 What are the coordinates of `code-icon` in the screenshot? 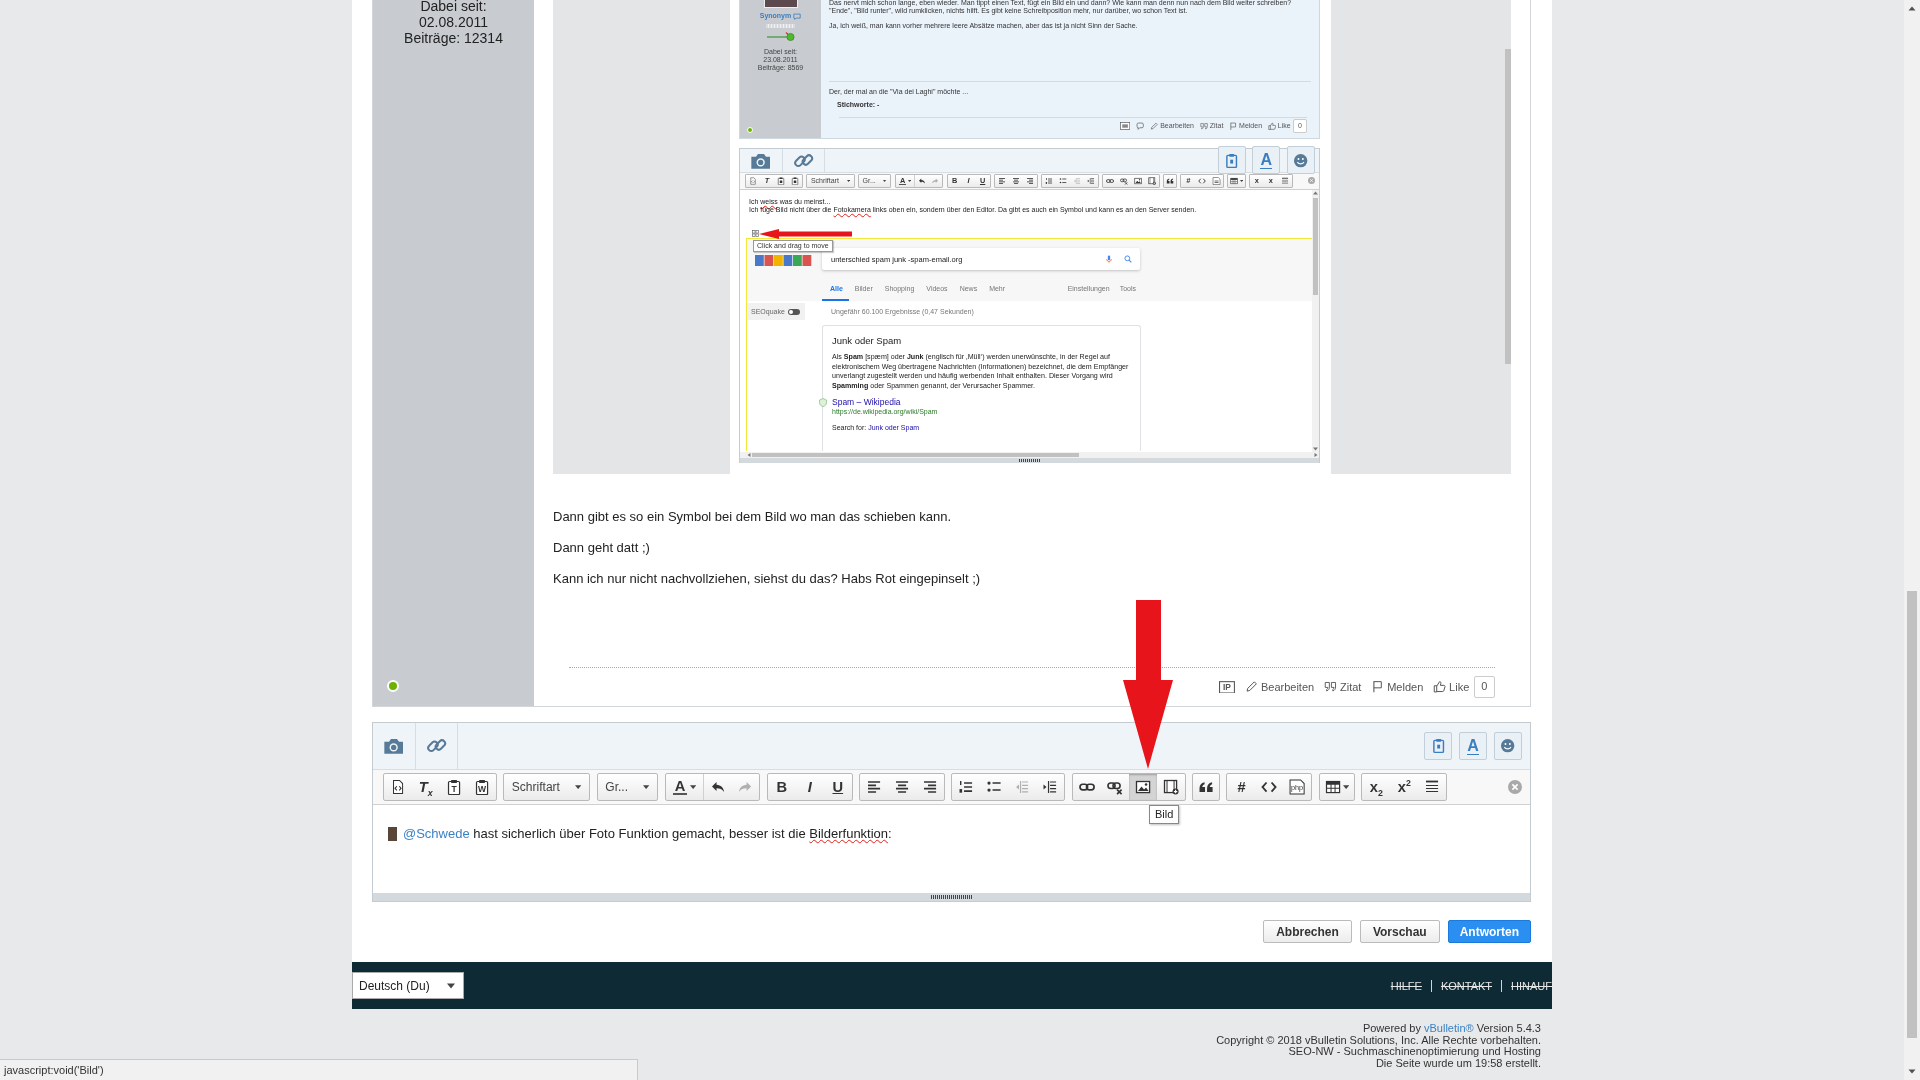 It's located at (1202, 180).